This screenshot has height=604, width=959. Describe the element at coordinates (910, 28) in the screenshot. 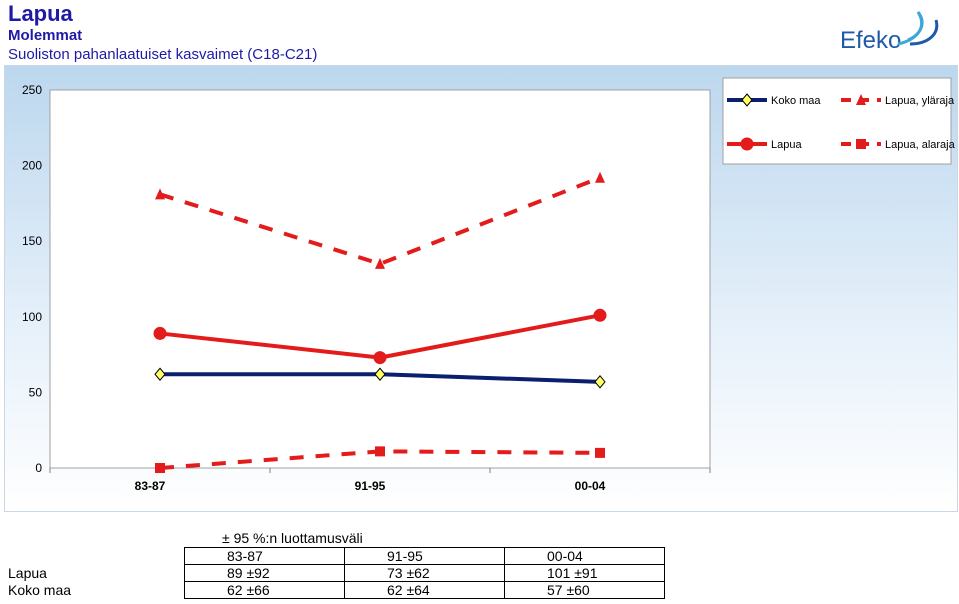

I see `logo-swoosh-icon` at that location.